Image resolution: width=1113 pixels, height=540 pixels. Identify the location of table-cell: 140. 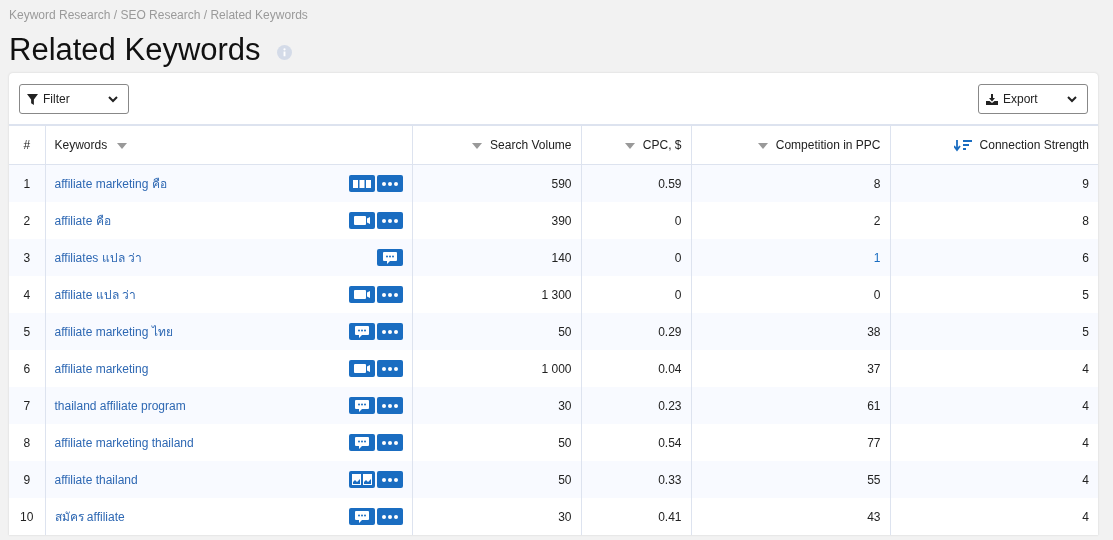
(496, 257).